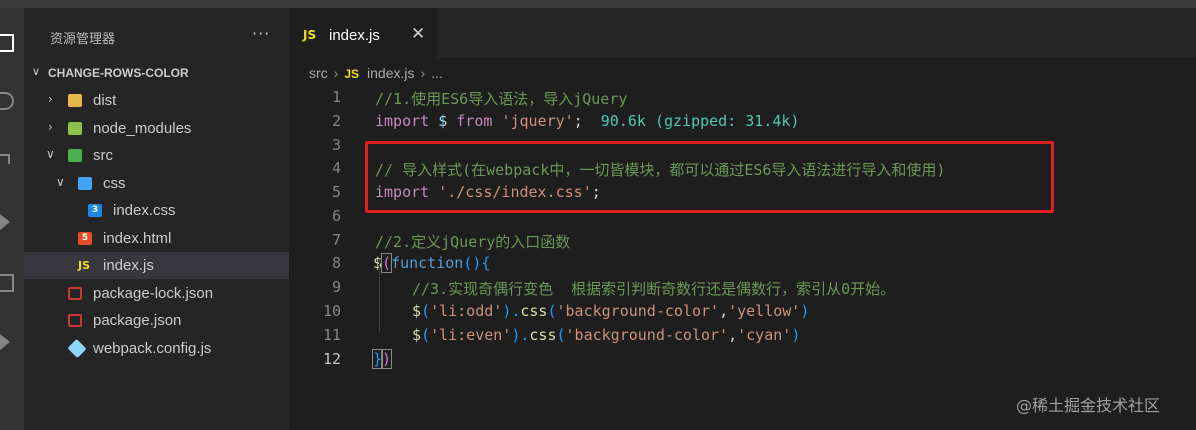 This screenshot has height=430, width=1196. Describe the element at coordinates (742, 33) in the screenshot. I see `tab-bar: JS index.js ✕` at that location.